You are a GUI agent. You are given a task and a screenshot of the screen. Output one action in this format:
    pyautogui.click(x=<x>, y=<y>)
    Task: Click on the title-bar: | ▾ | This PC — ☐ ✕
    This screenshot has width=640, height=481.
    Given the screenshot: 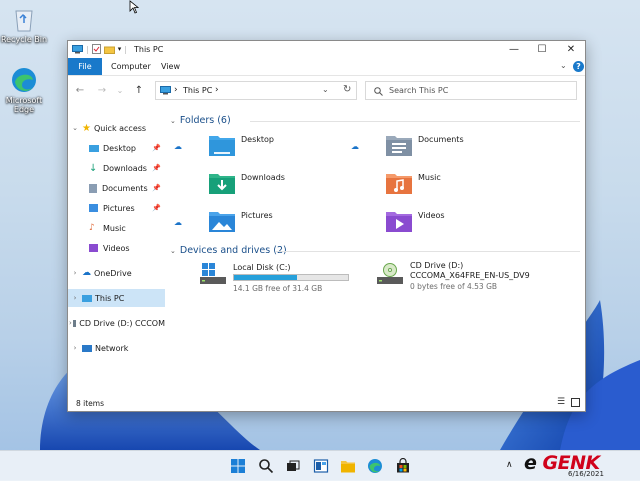 What is the action you would take?
    pyautogui.click(x=326, y=49)
    